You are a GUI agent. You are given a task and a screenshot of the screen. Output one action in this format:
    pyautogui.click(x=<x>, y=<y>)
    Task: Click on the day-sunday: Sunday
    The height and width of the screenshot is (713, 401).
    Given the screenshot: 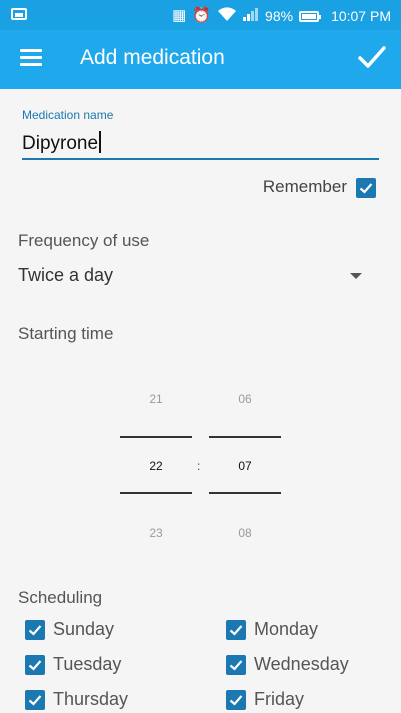 What is the action you would take?
    pyautogui.click(x=69, y=629)
    